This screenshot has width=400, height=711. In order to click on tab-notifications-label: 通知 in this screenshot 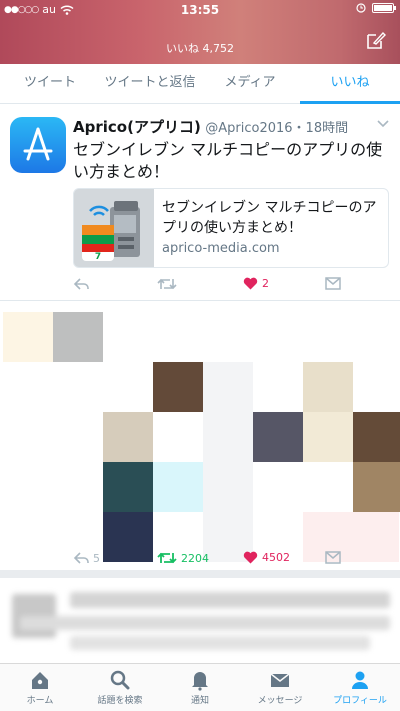, I will do `click(199, 701)`.